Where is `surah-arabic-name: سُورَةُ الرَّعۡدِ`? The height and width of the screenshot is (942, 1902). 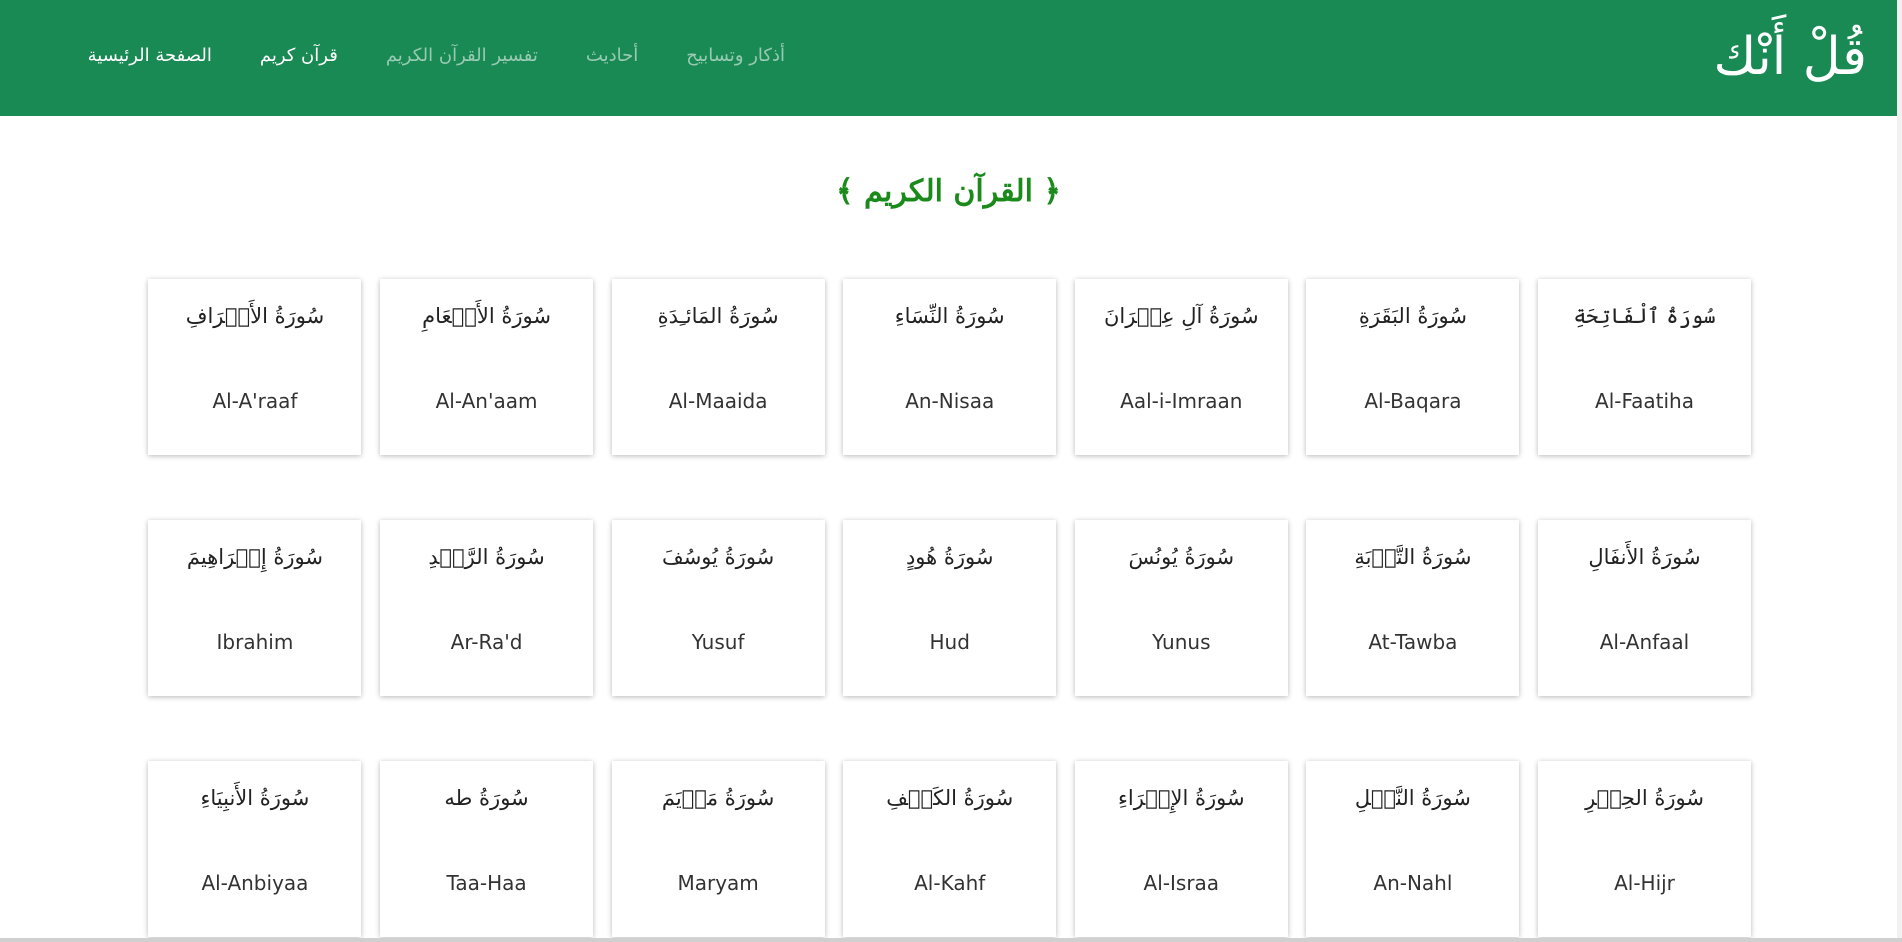
surah-arabic-name: سُورَةُ الرَّعۡدِ is located at coordinates (486, 557).